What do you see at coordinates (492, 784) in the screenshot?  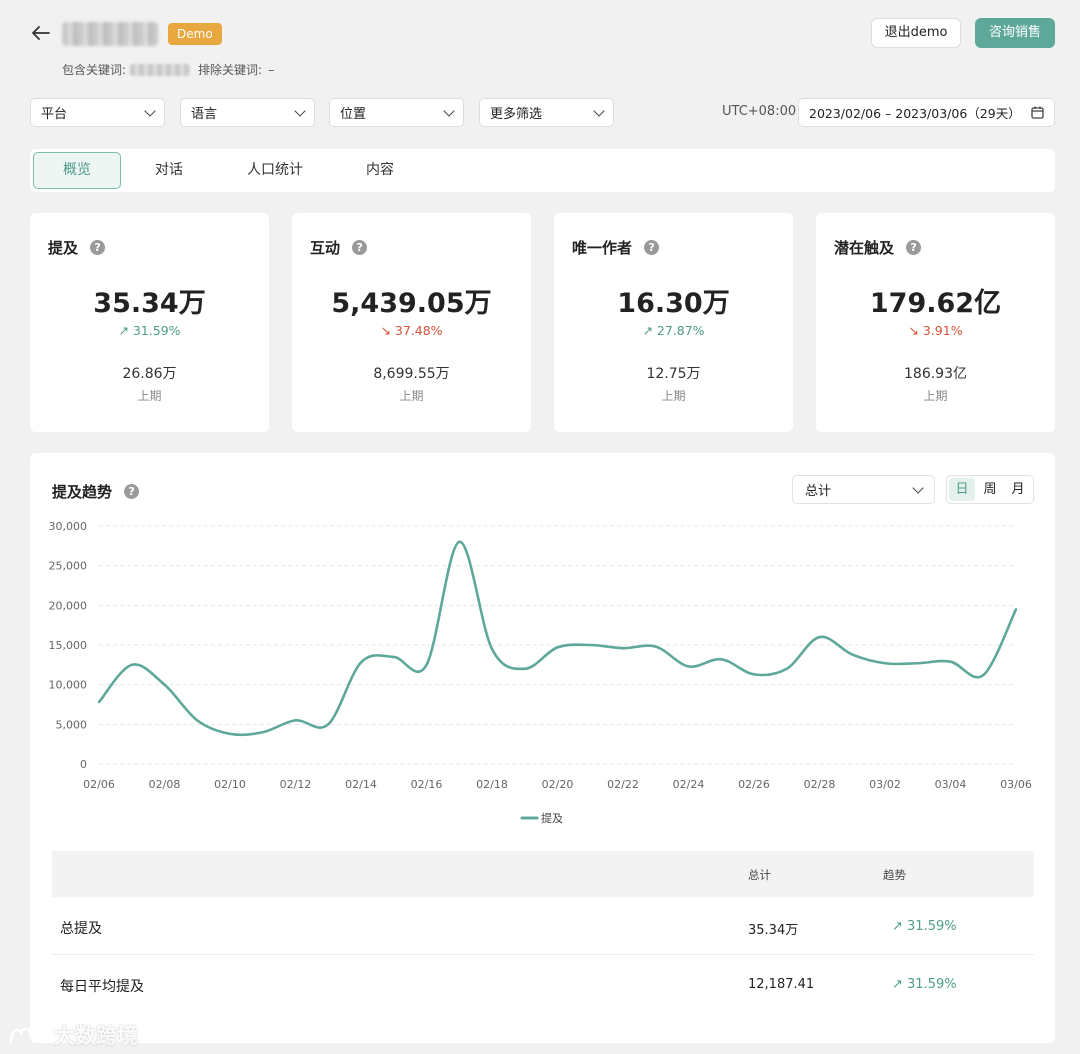 I see `x-tick-label: 02/18` at bounding box center [492, 784].